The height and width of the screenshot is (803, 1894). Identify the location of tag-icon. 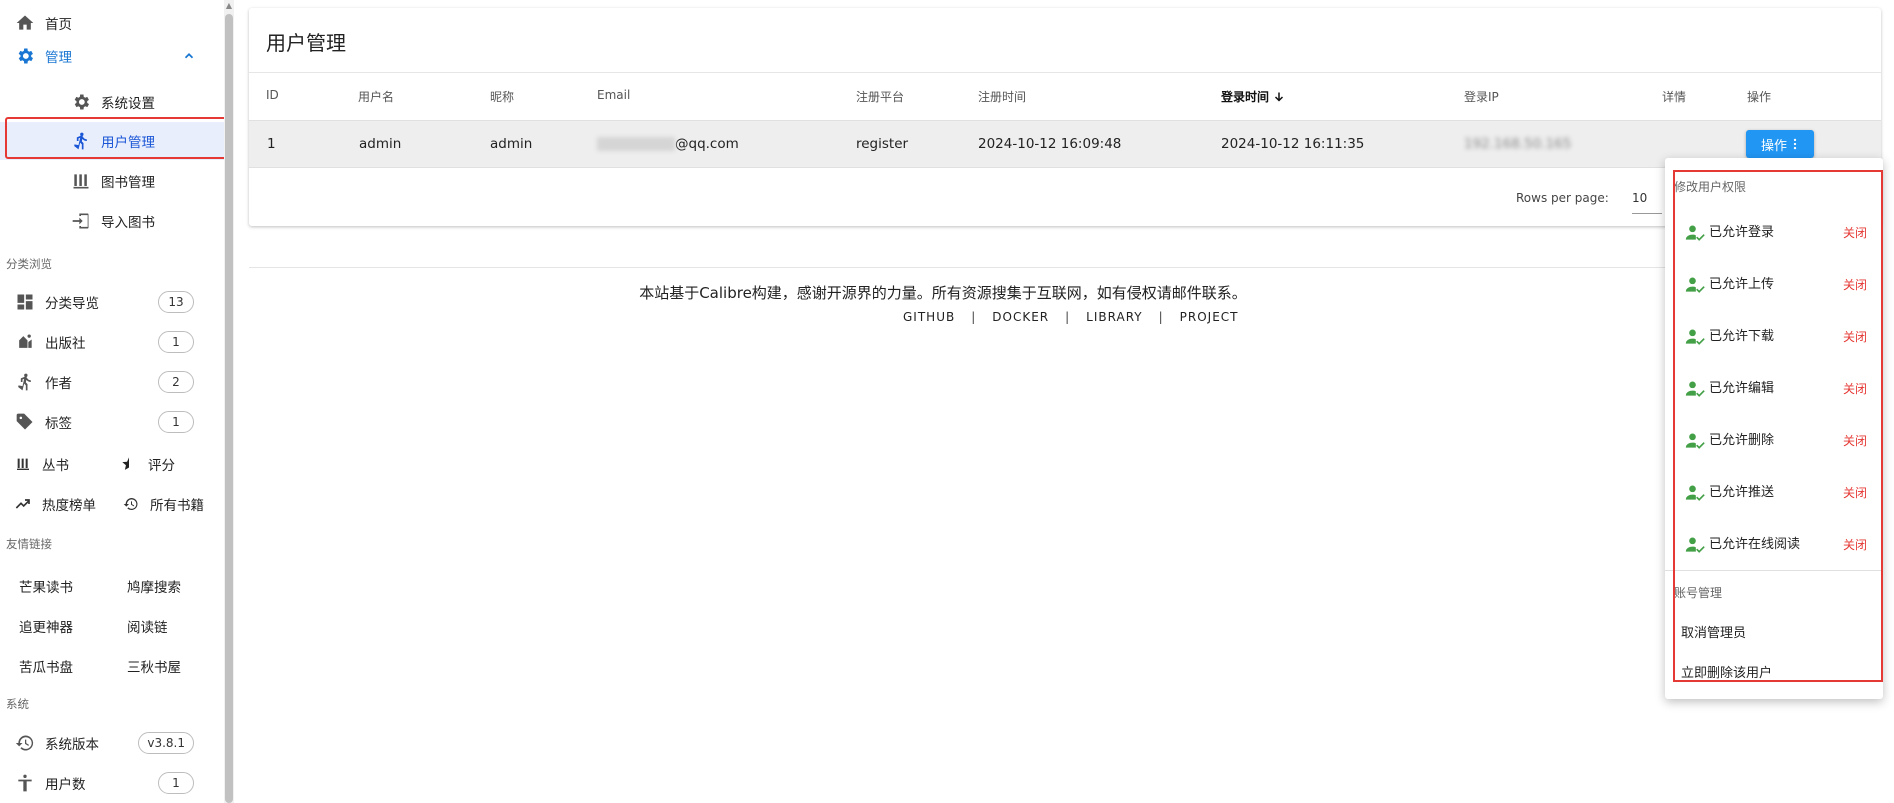
(25, 422).